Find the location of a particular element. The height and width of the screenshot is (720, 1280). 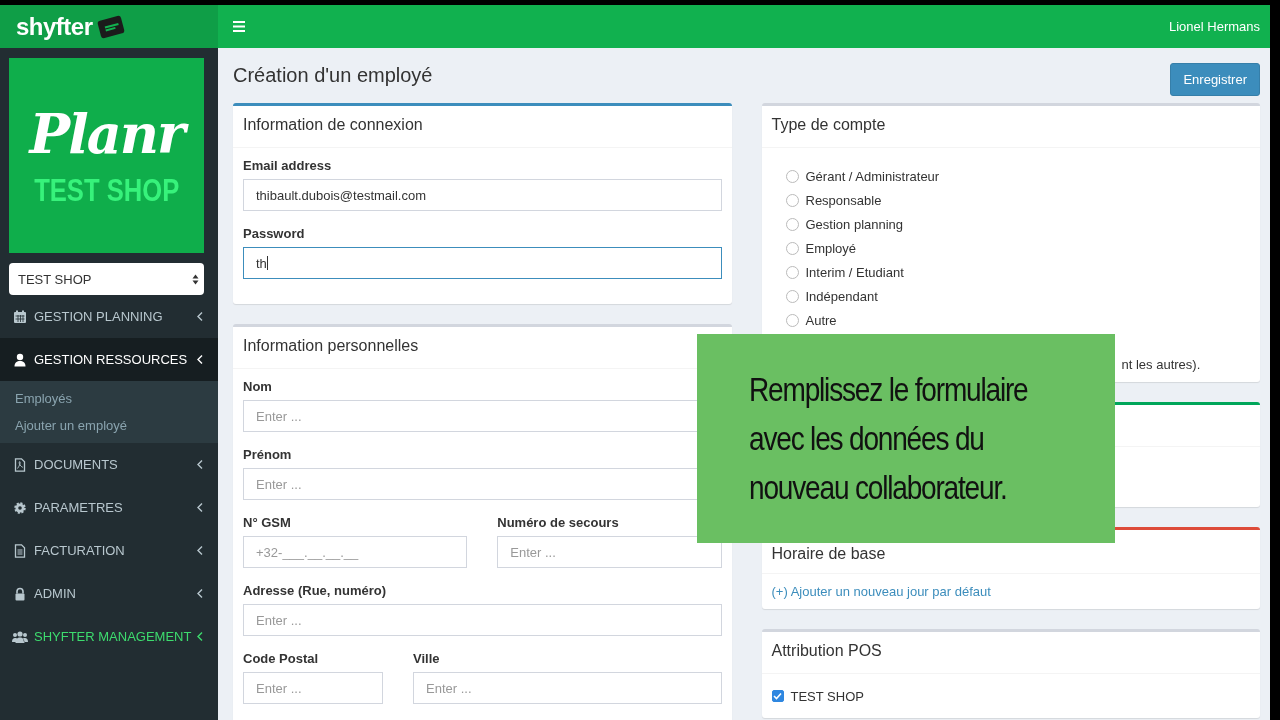

card-title: Information de connexion is located at coordinates (333, 124).